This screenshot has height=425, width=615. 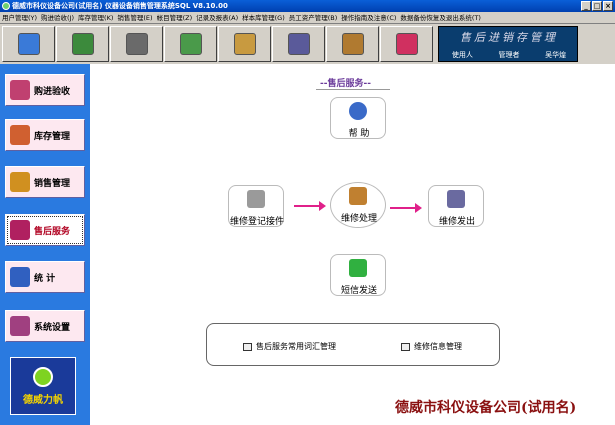 I want to click on toolbar-id-card-button, so click(x=298, y=44).